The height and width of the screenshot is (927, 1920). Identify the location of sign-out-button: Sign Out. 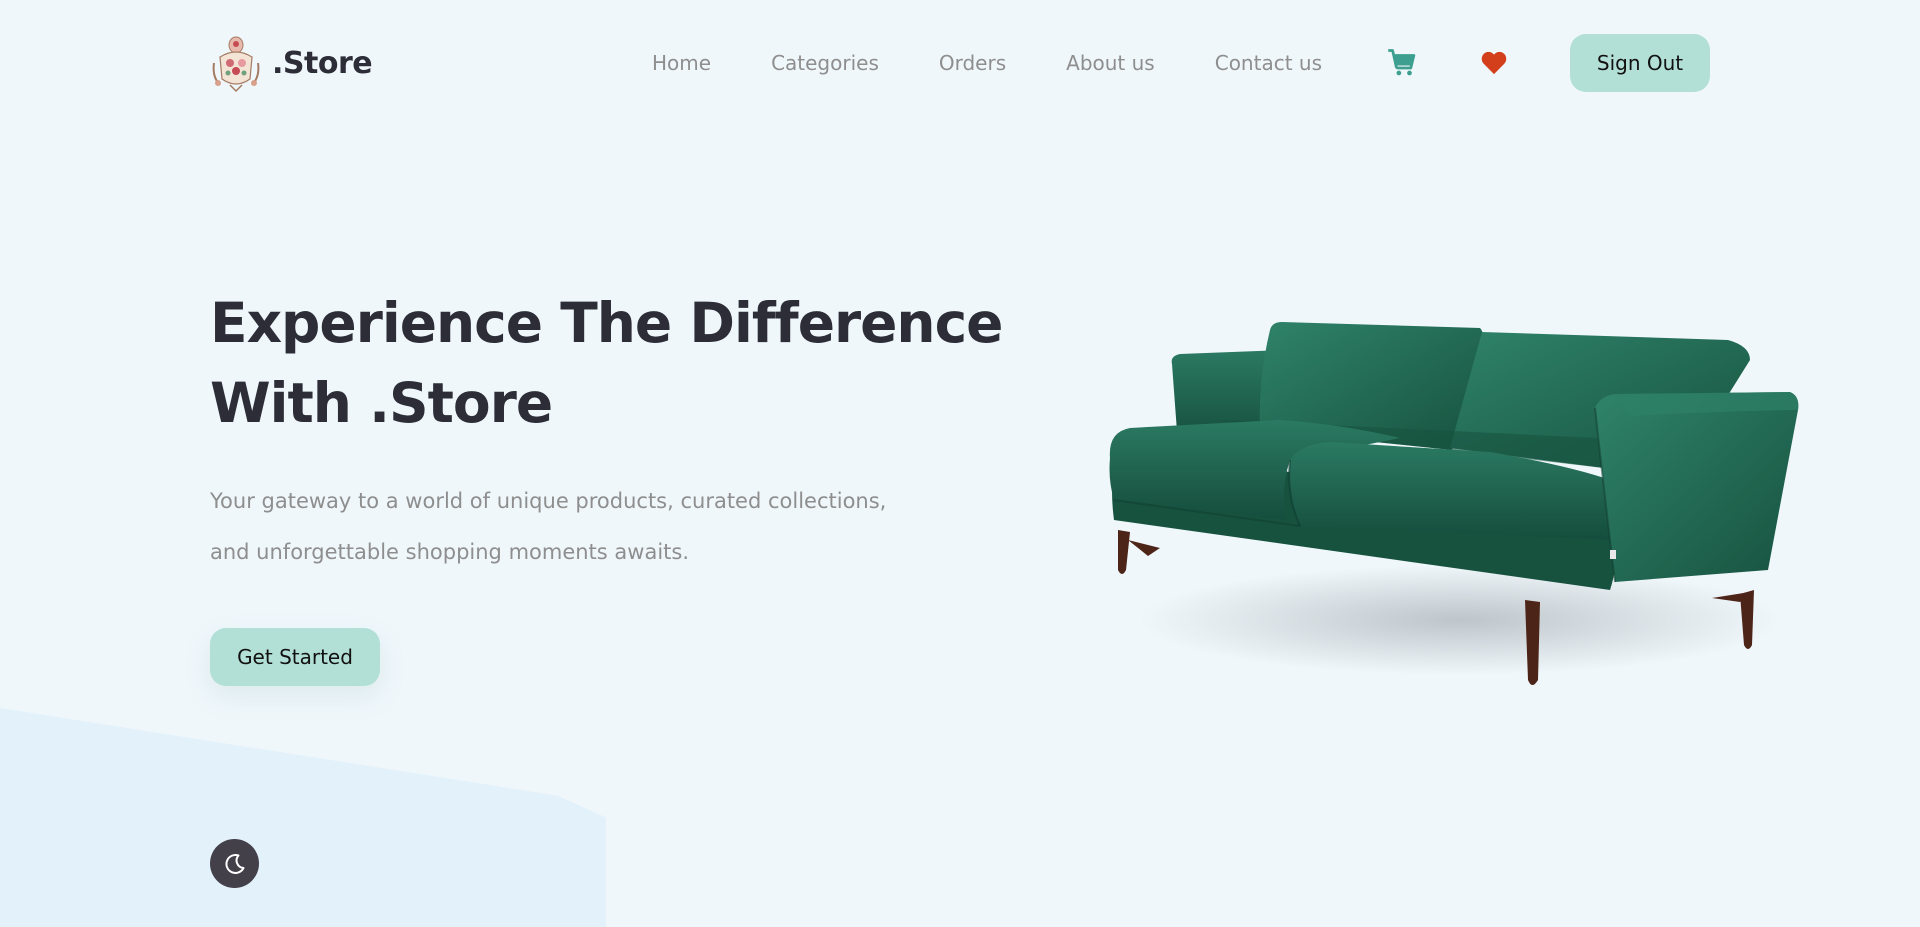
(1640, 63).